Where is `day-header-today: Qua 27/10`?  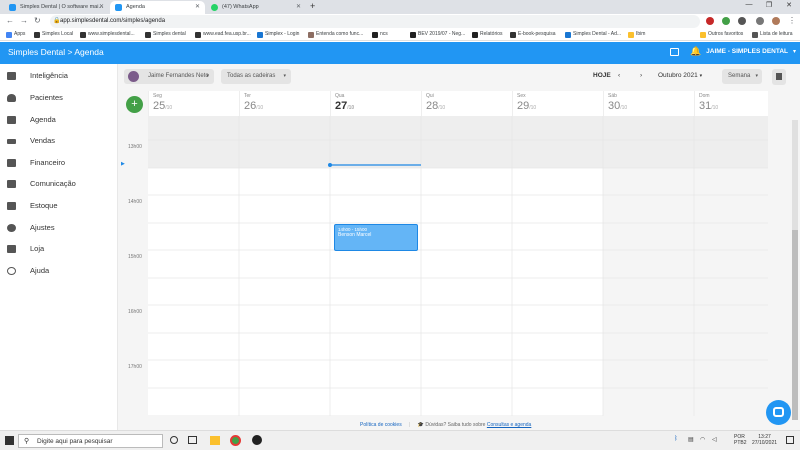 day-header-today: Qua 27/10 is located at coordinates (375, 103).